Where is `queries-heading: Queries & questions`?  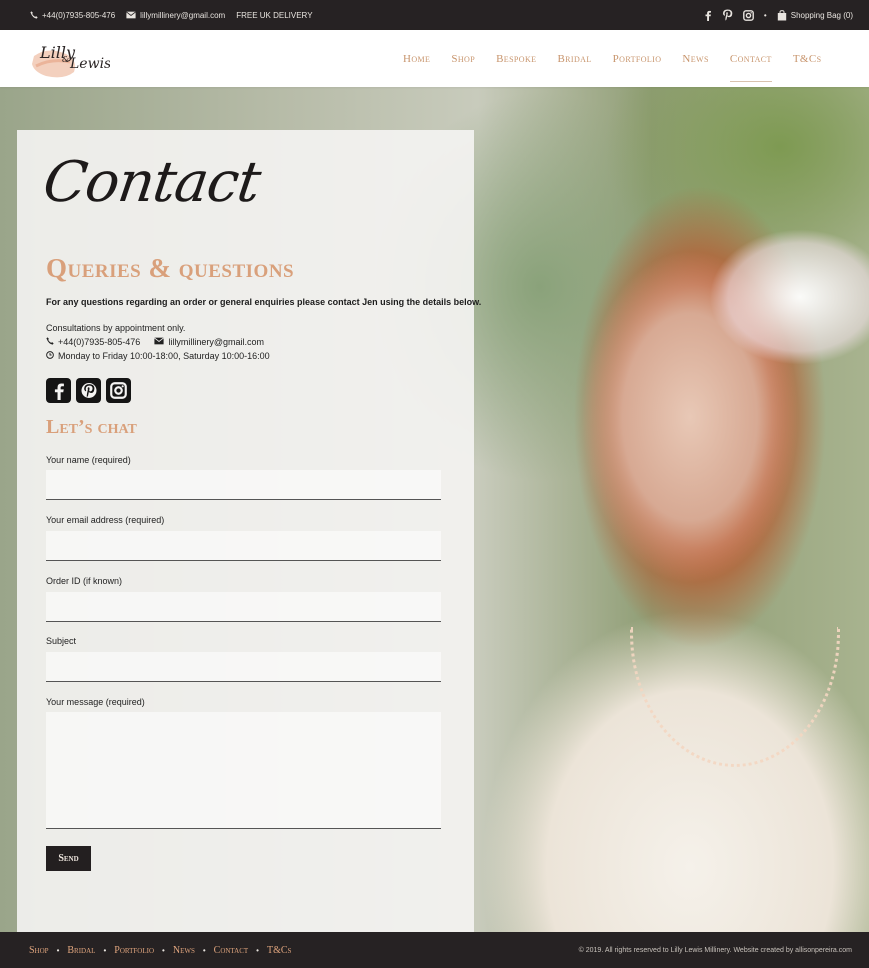 queries-heading: Queries & questions is located at coordinates (170, 268).